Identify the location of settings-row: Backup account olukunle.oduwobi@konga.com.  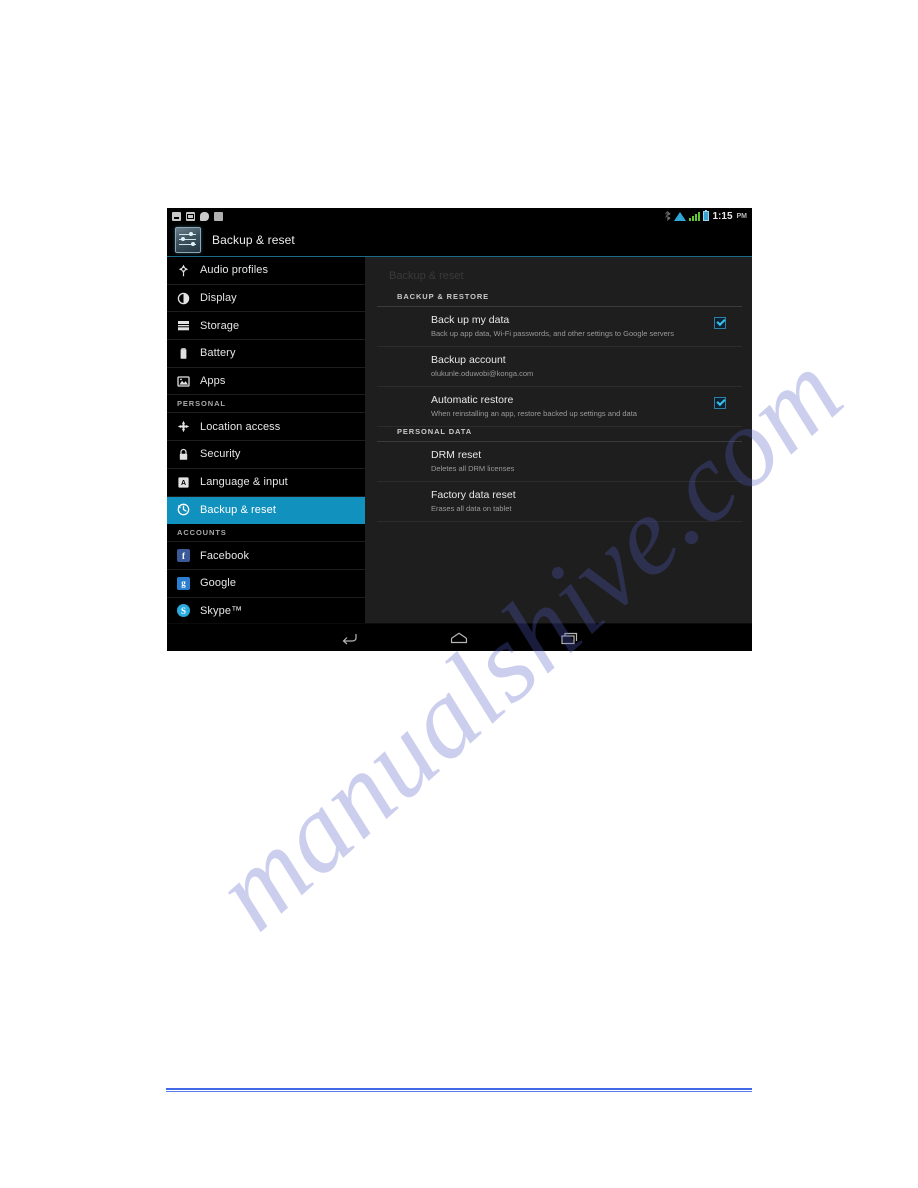
(559, 367).